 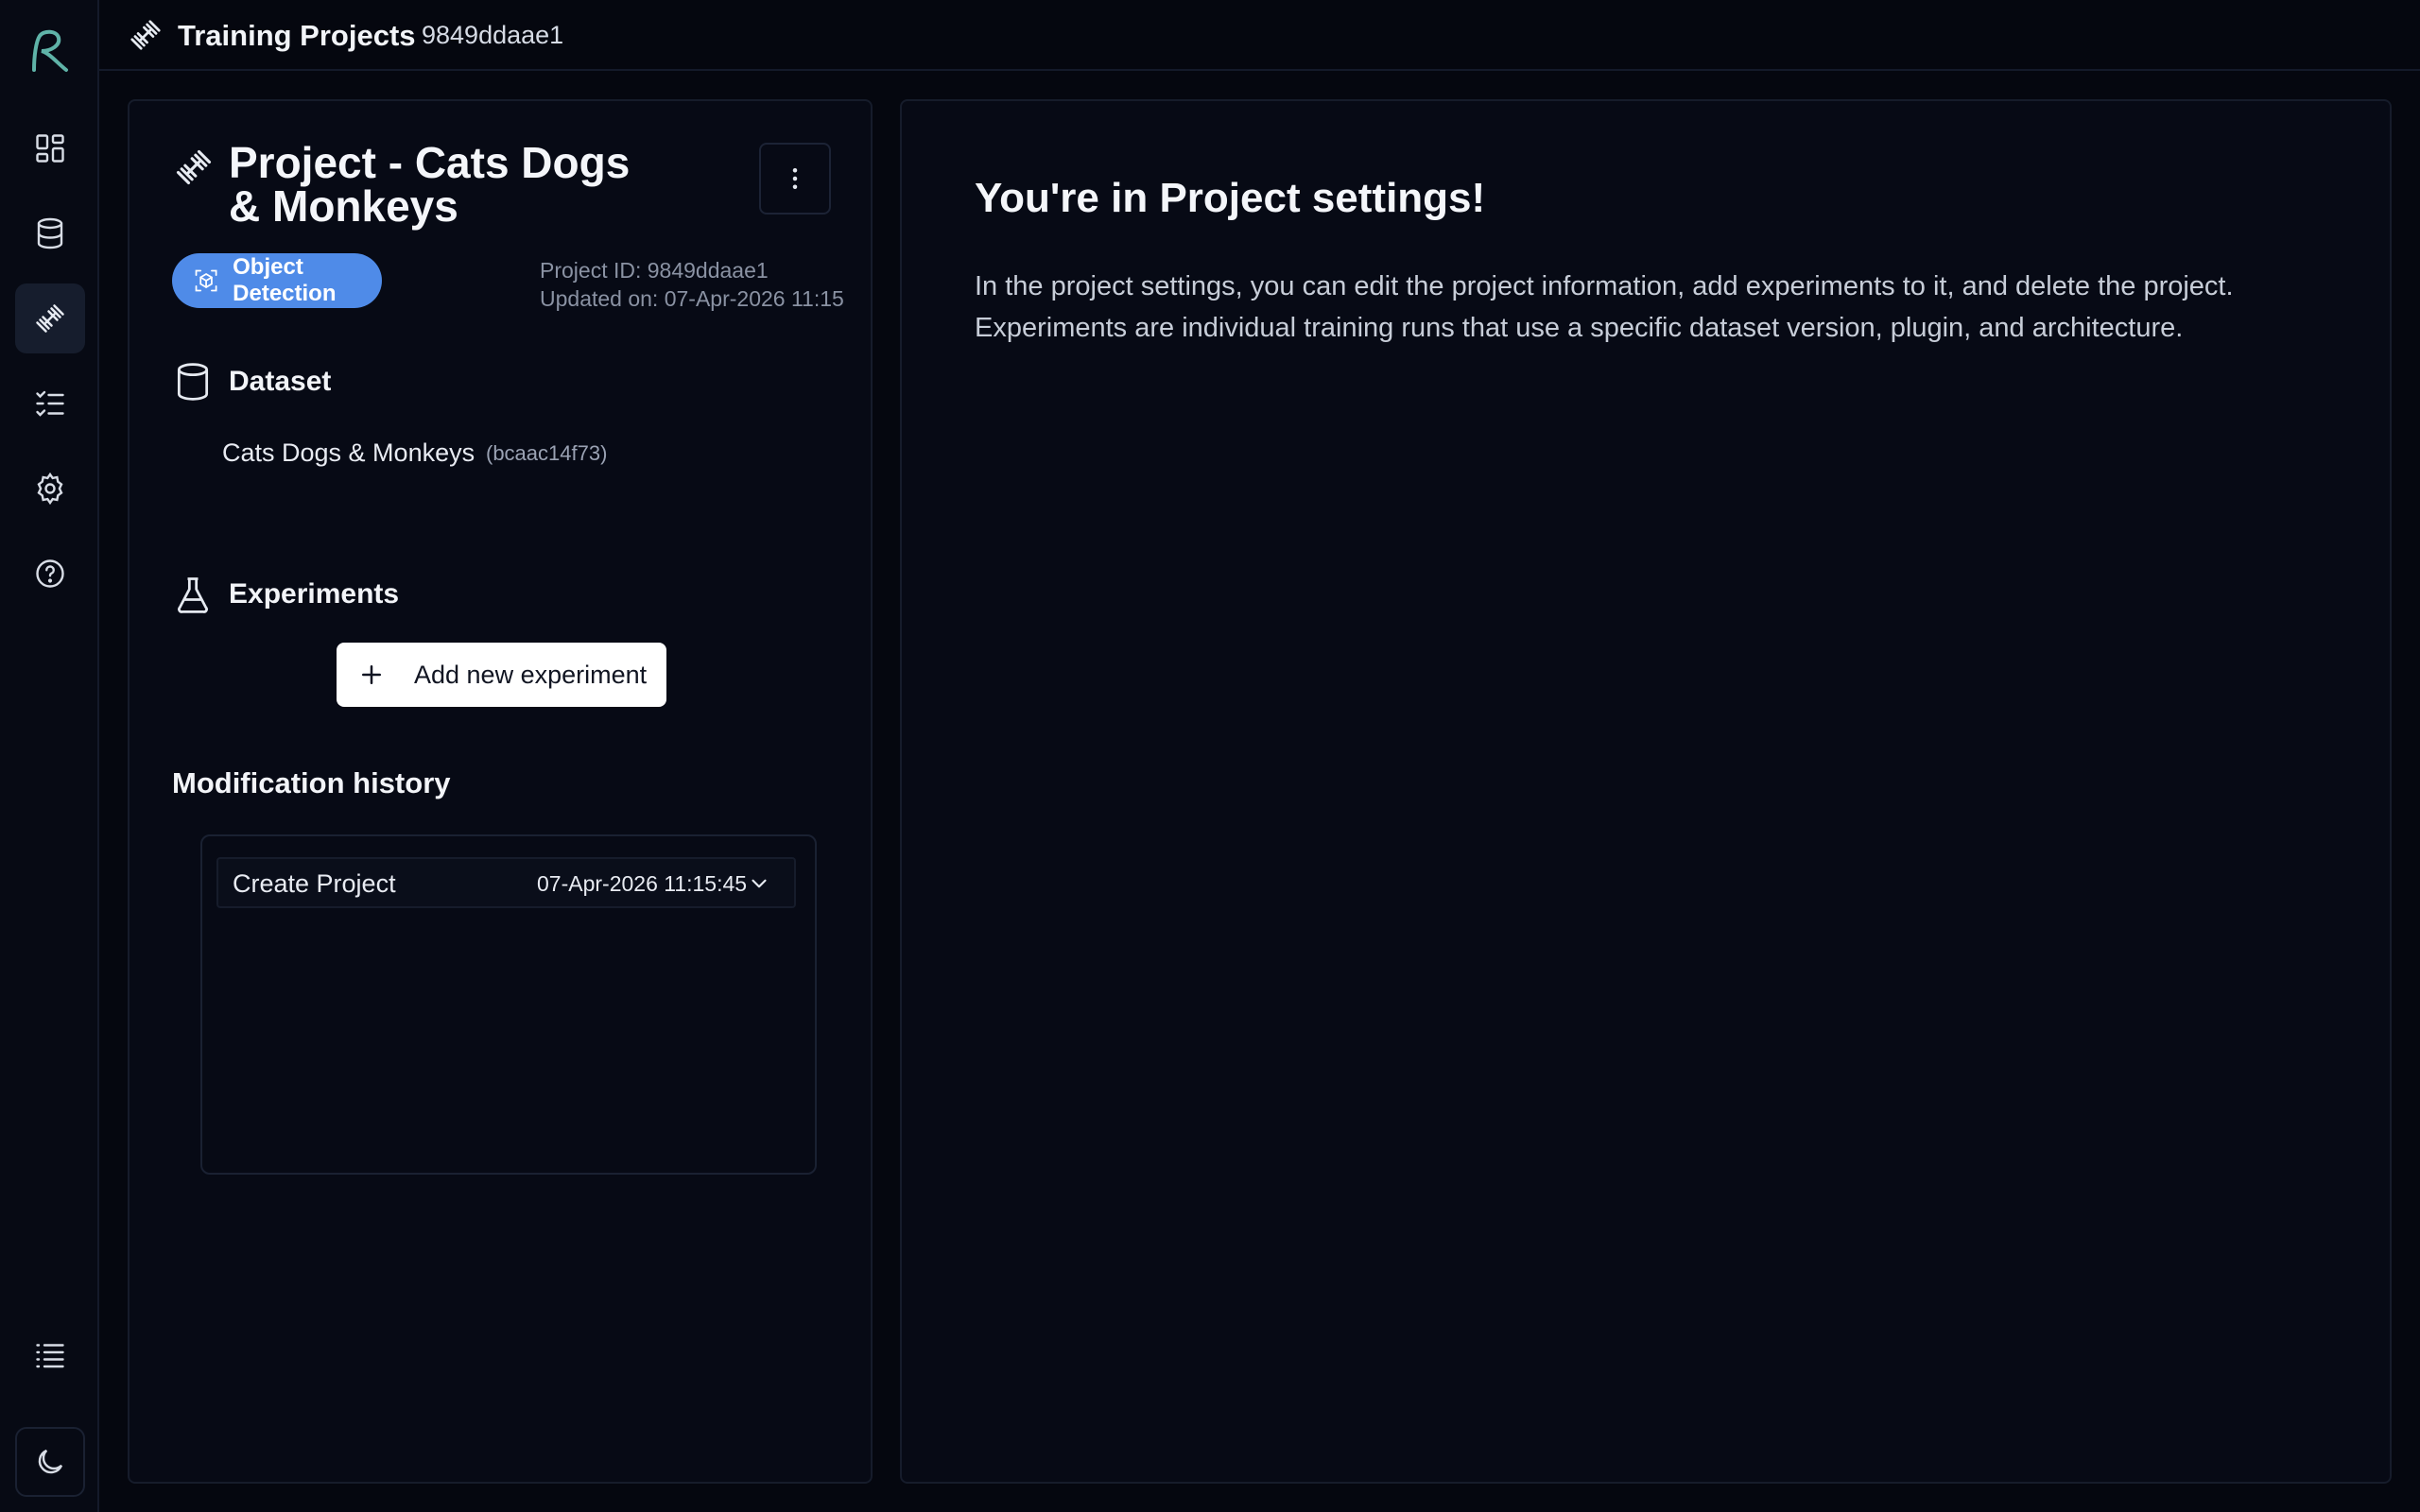 I want to click on sidebar-rail, so click(x=49, y=756).